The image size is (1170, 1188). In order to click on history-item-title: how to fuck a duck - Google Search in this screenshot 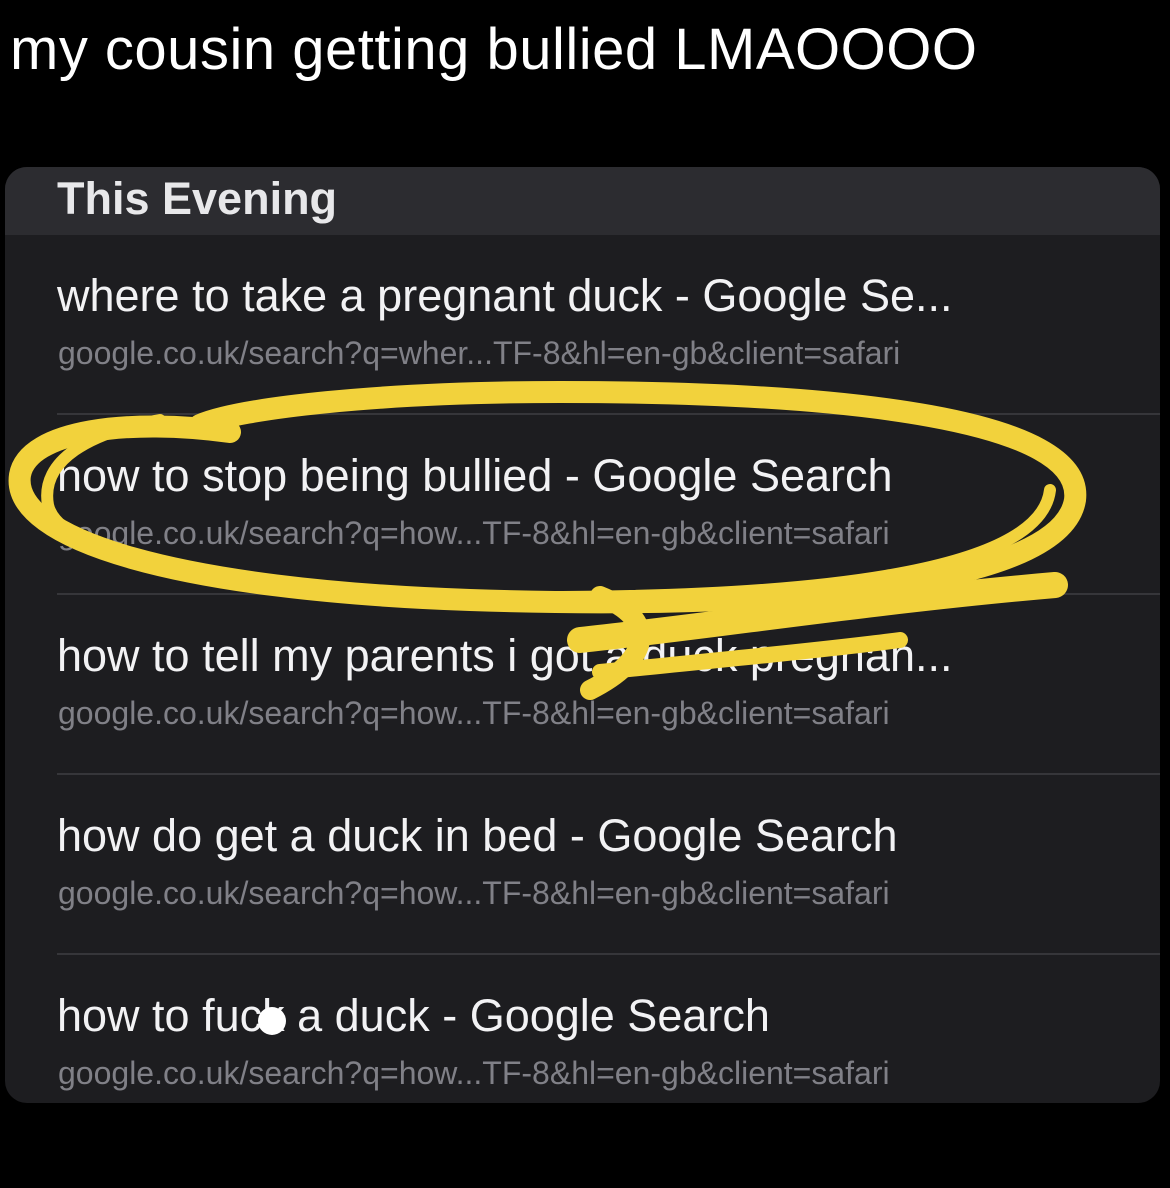, I will do `click(413, 1015)`.